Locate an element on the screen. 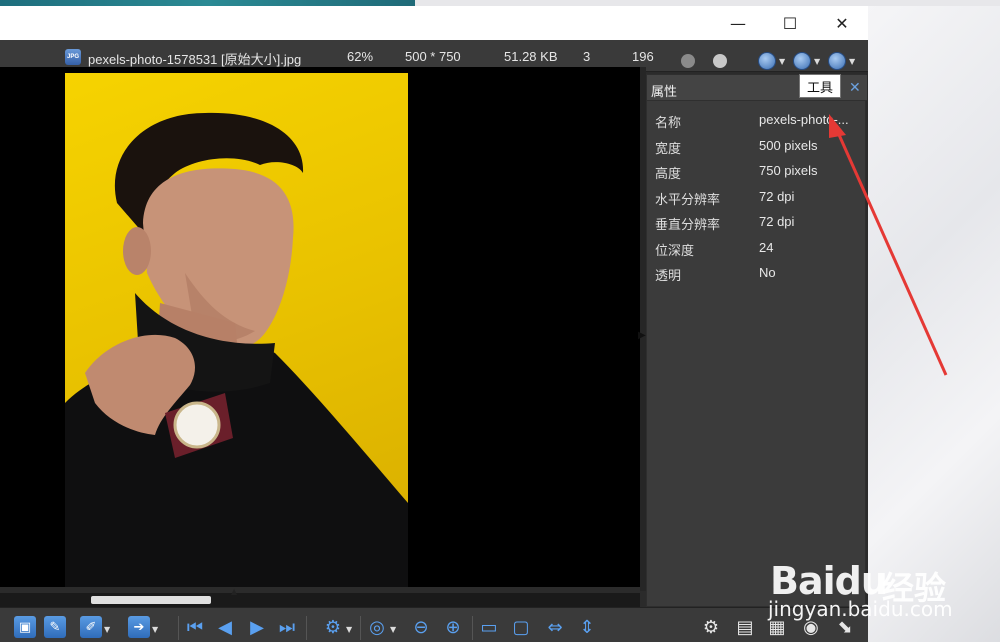 The height and width of the screenshot is (642, 1000). property-value: 24 is located at coordinates (766, 247).